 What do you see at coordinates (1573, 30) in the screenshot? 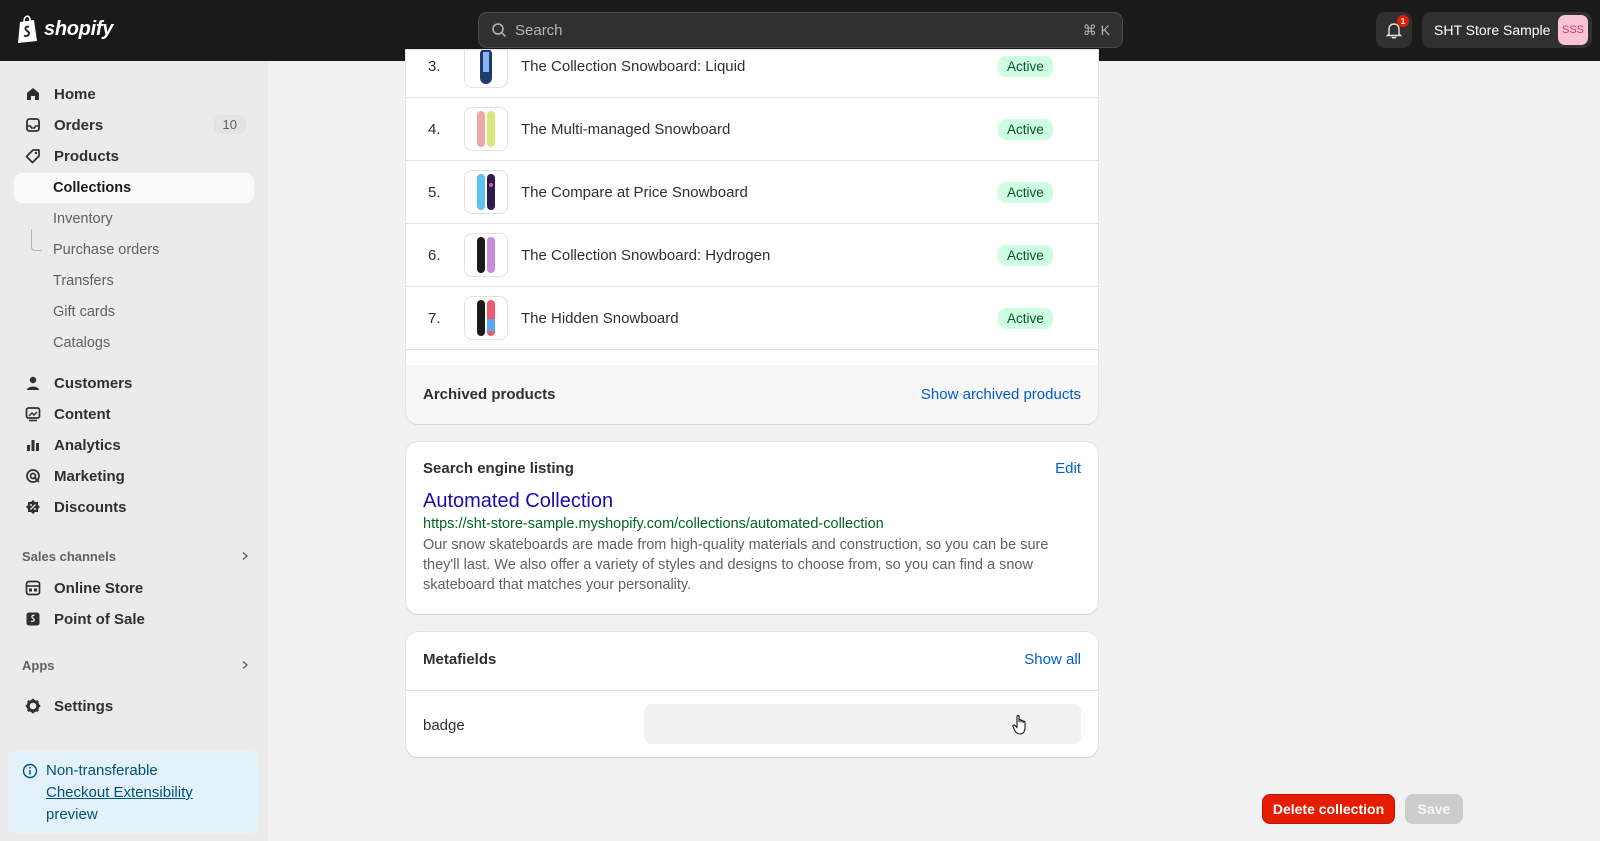
I see `avatar: SSS` at bounding box center [1573, 30].